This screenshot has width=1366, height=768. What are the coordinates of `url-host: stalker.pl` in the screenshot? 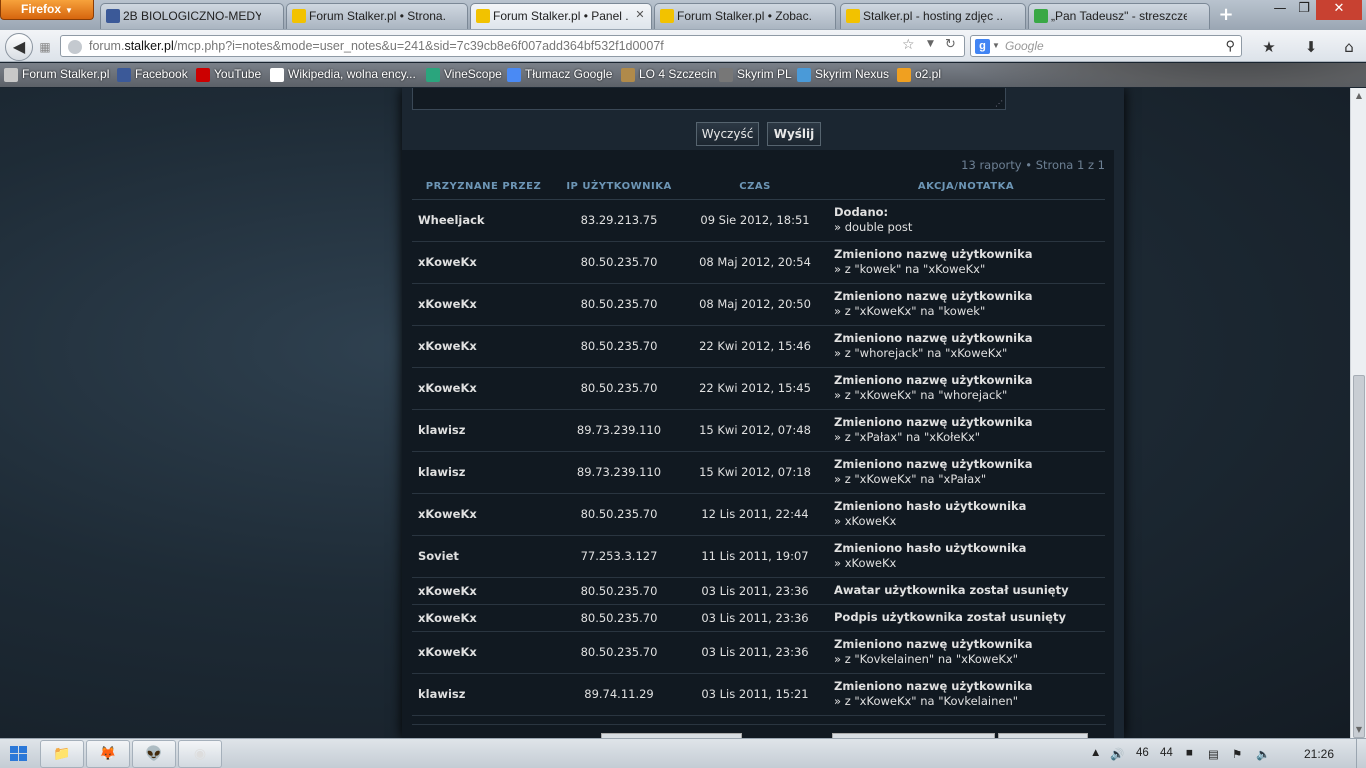 It's located at (149, 46).